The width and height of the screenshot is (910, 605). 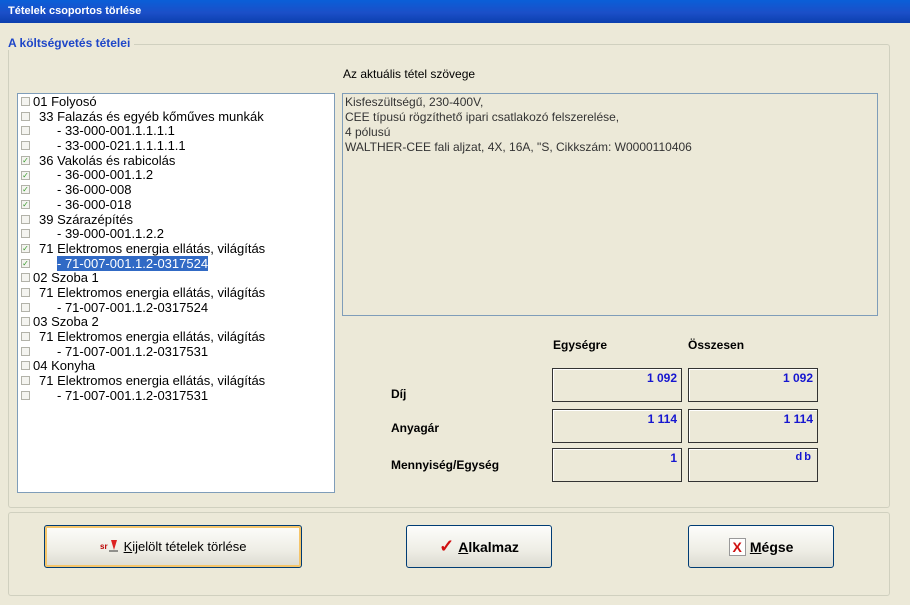 What do you see at coordinates (176, 365) in the screenshot?
I see `tree-item: 04 Konyha` at bounding box center [176, 365].